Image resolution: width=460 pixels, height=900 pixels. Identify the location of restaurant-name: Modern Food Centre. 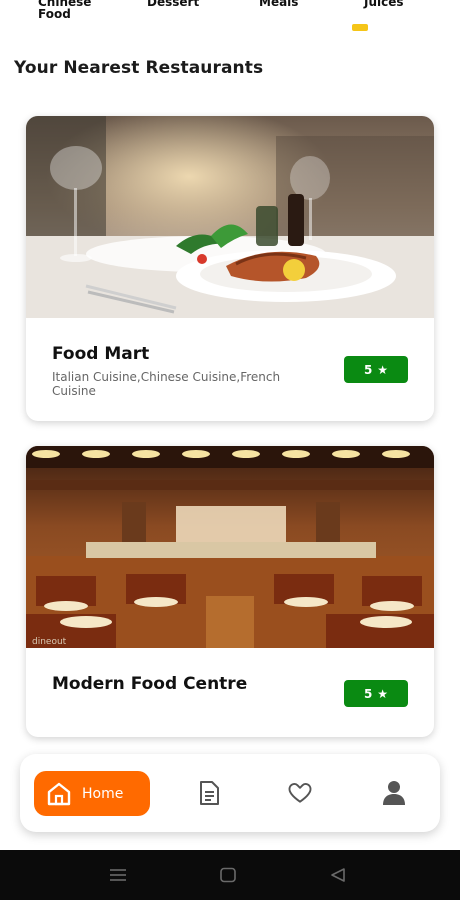
(150, 684).